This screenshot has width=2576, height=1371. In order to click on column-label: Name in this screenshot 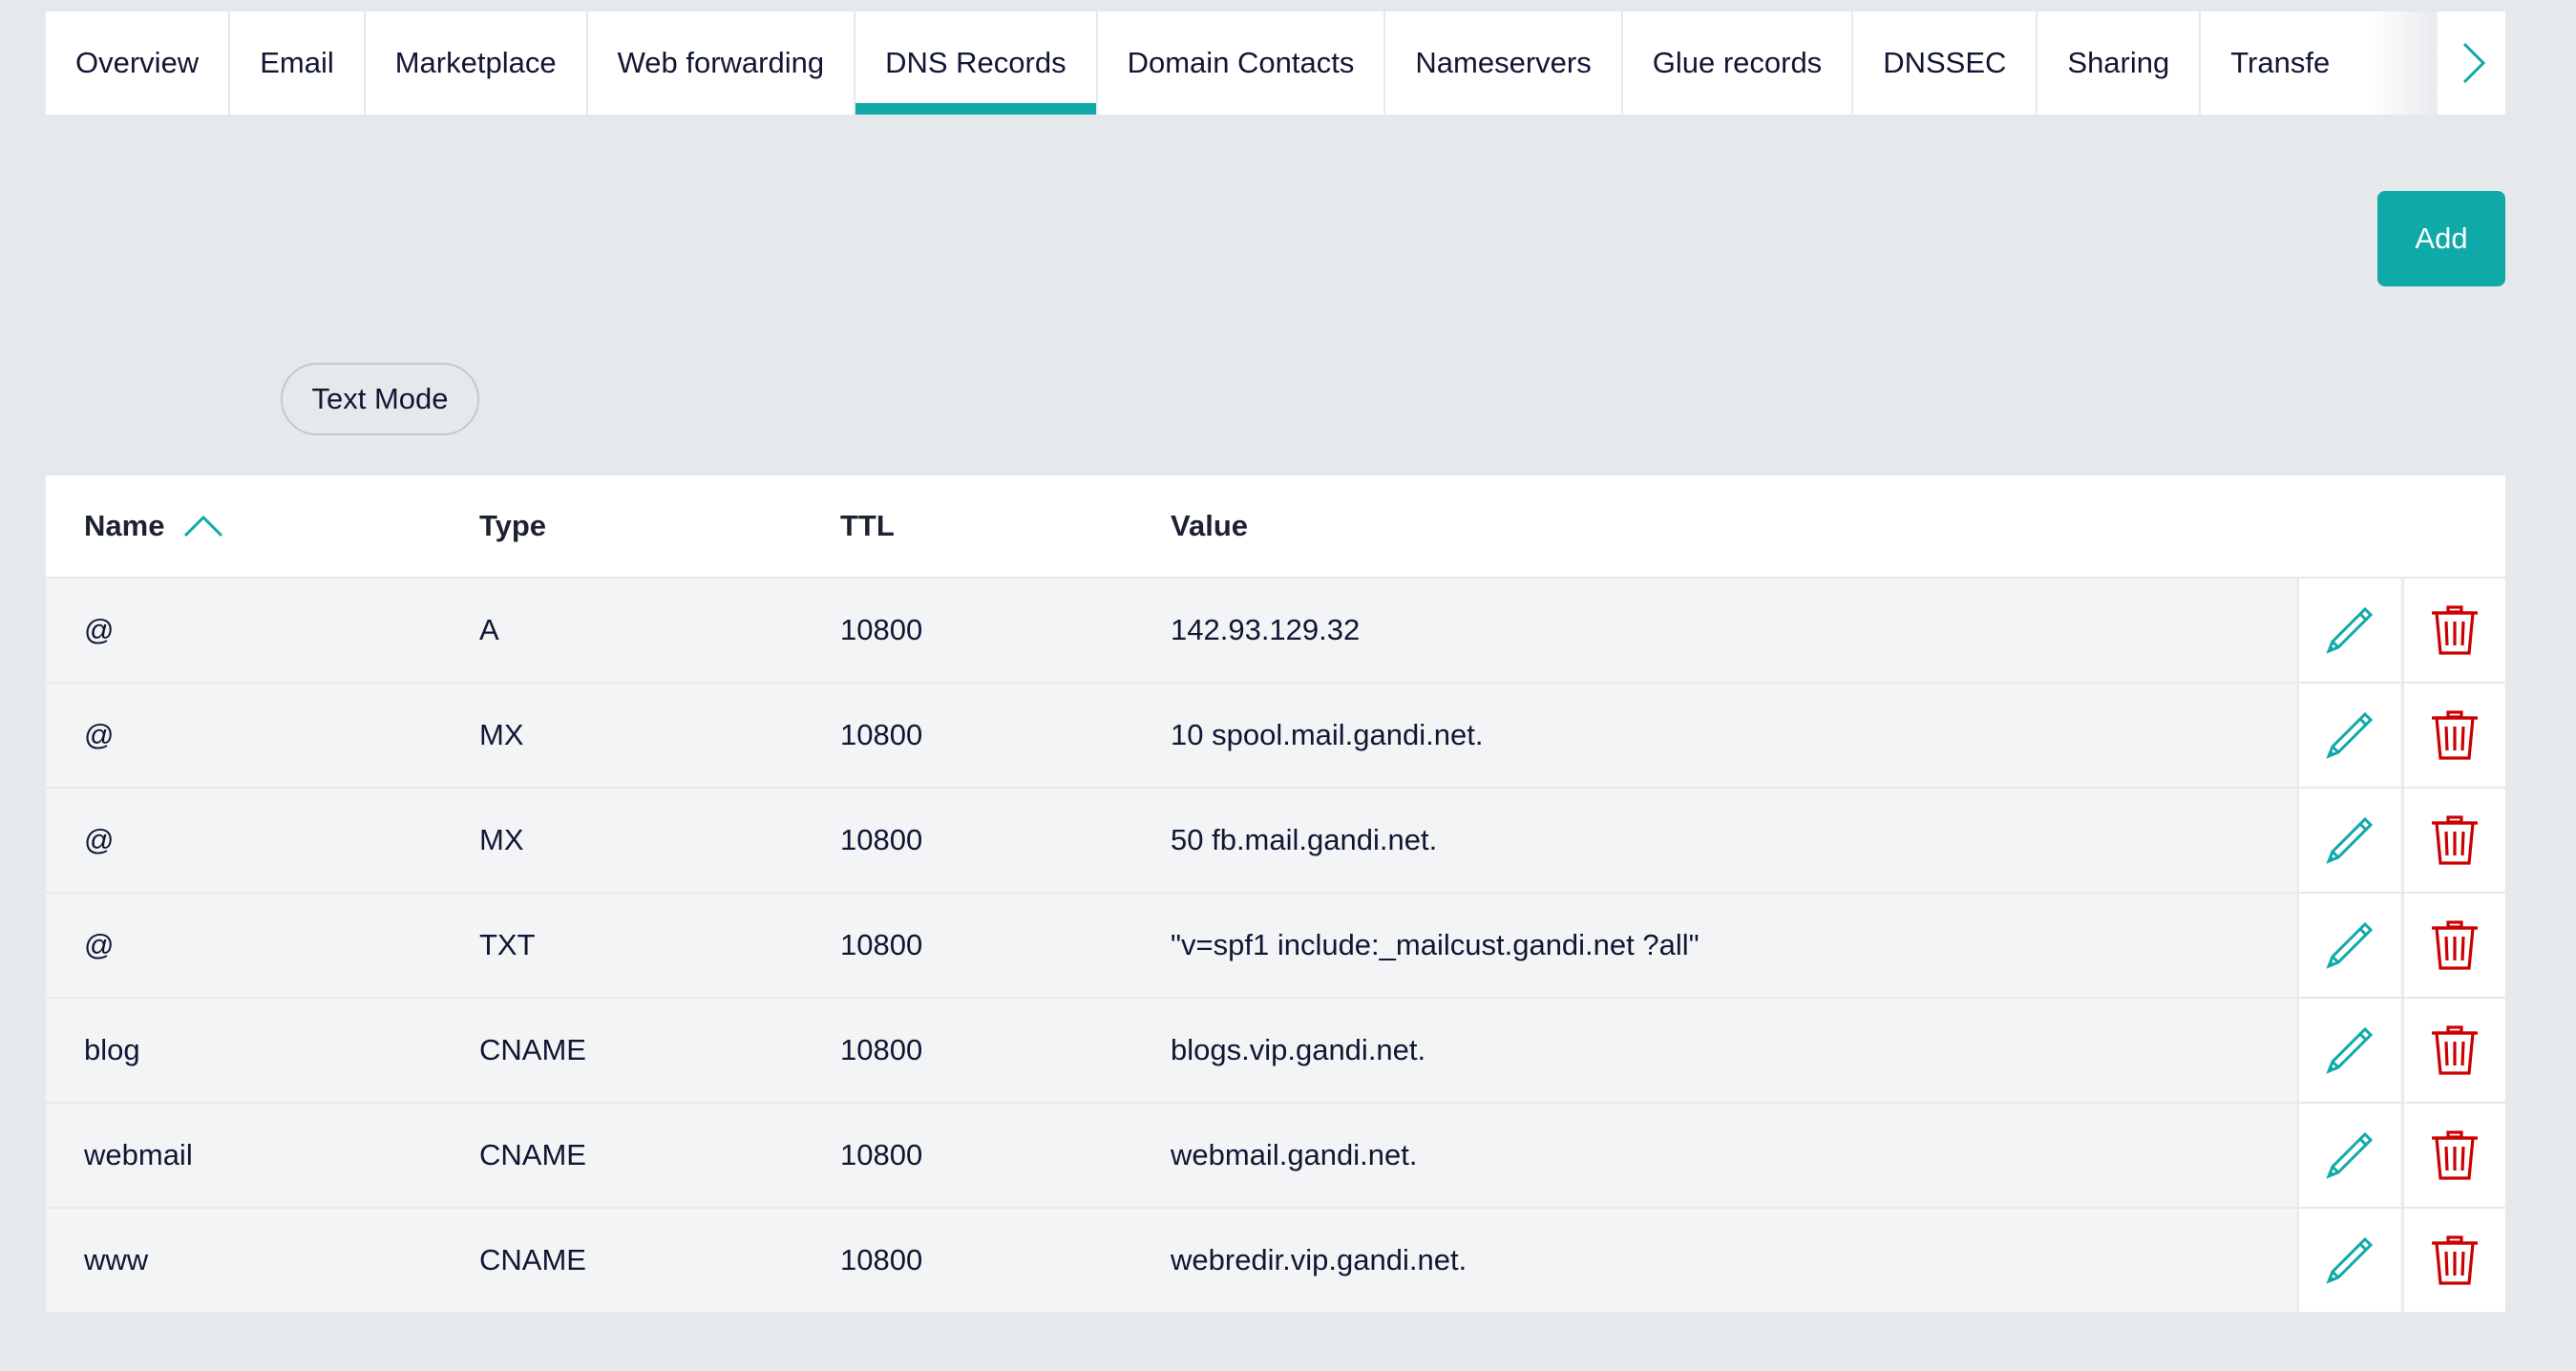, I will do `click(124, 526)`.